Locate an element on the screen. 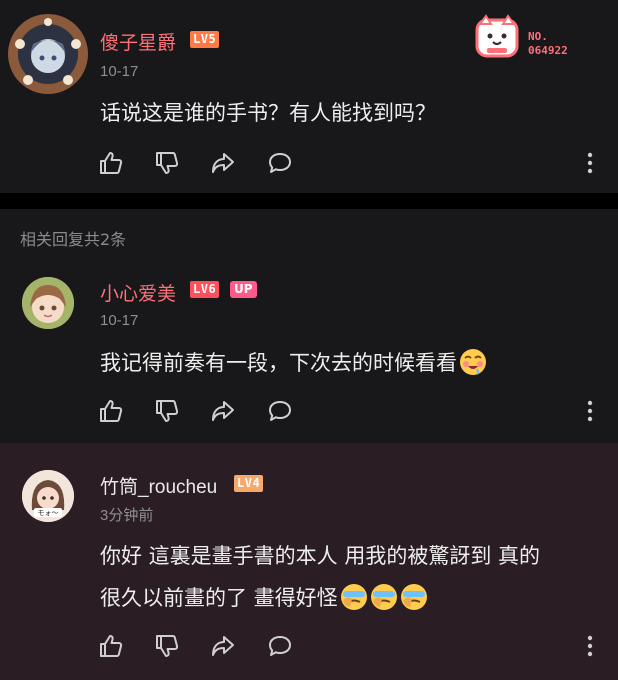  avatar-image-icon: モォ～ is located at coordinates (48, 496).